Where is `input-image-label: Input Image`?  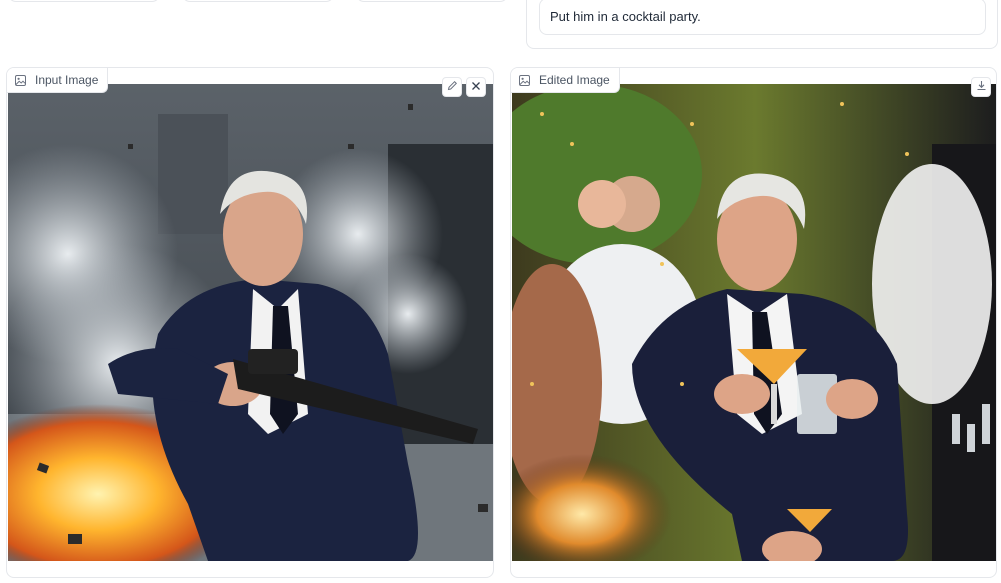
input-image-label: Input Image is located at coordinates (58, 80).